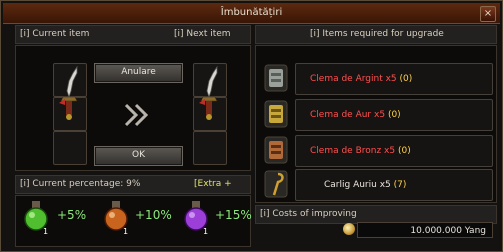 This screenshot has height=252, width=503. Describe the element at coordinates (46, 231) in the screenshot. I see `green-potion-qty: 1` at that location.